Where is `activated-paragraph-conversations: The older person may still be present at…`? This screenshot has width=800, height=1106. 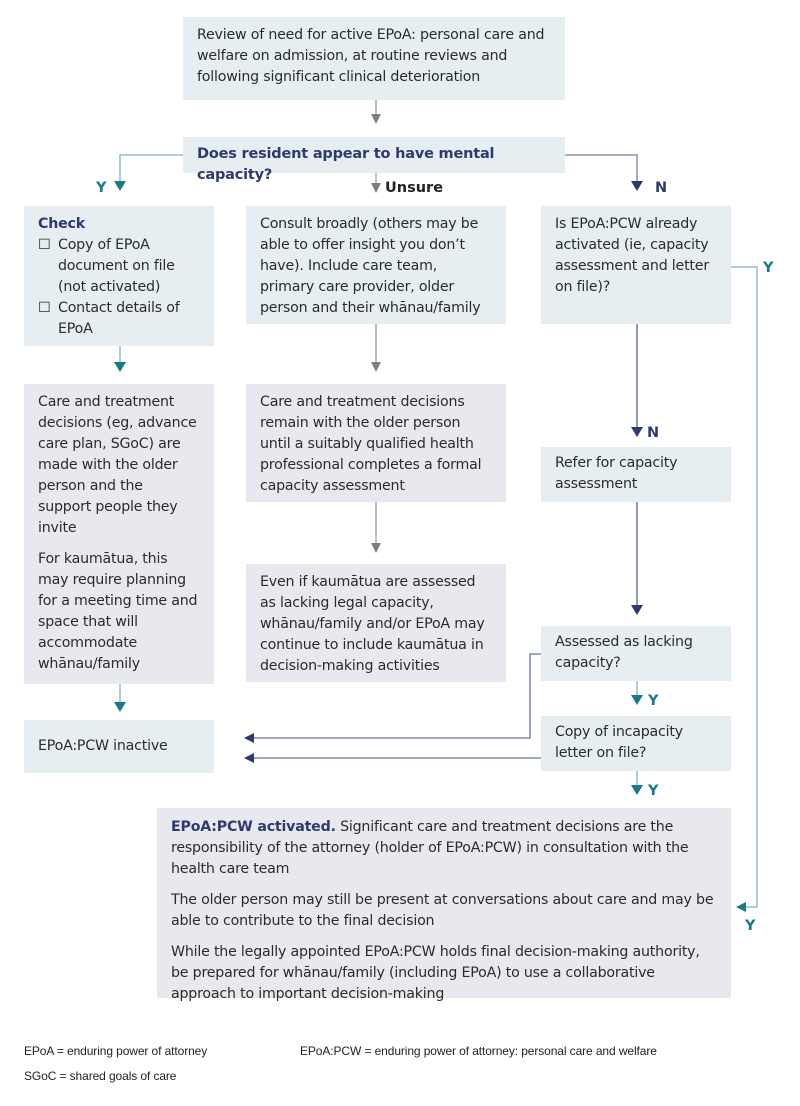
activated-paragraph-conversations: The older person may still be present at… is located at coordinates (442, 910).